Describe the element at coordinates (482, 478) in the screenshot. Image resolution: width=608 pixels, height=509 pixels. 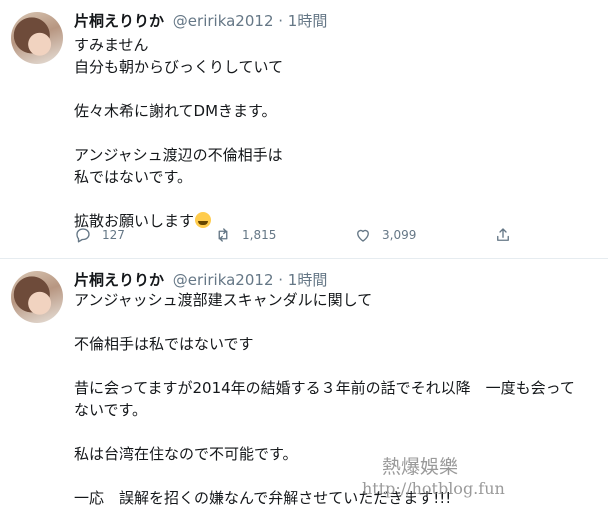
I see `watermark: 熱爆娛樂 http://hotblog.fun` at that location.